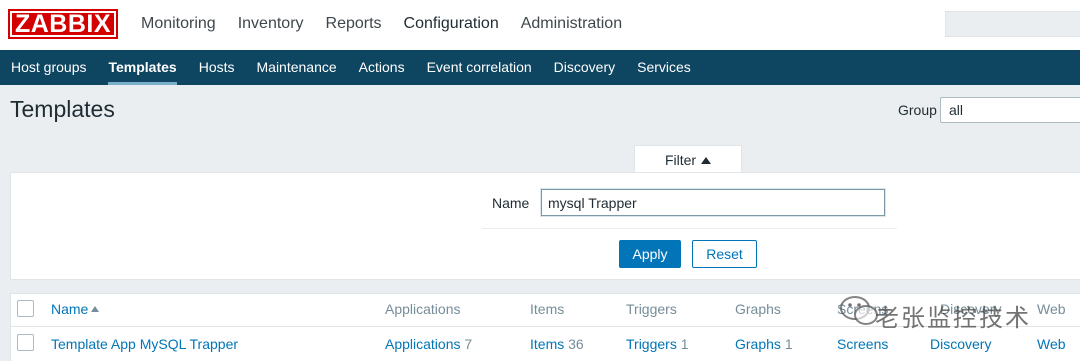  I want to click on triggers-link: Triggers, so click(651, 344).